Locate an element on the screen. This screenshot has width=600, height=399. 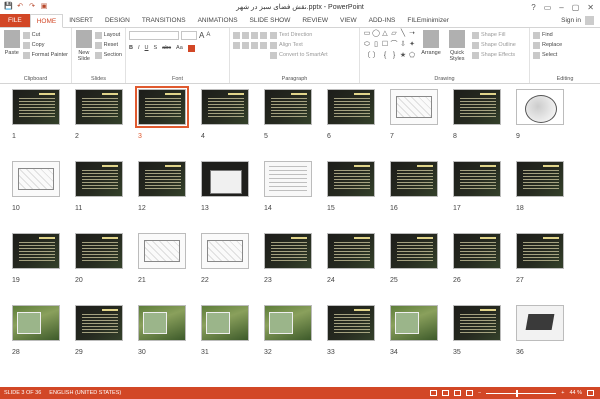
avatar is located at coordinates (589, 20).